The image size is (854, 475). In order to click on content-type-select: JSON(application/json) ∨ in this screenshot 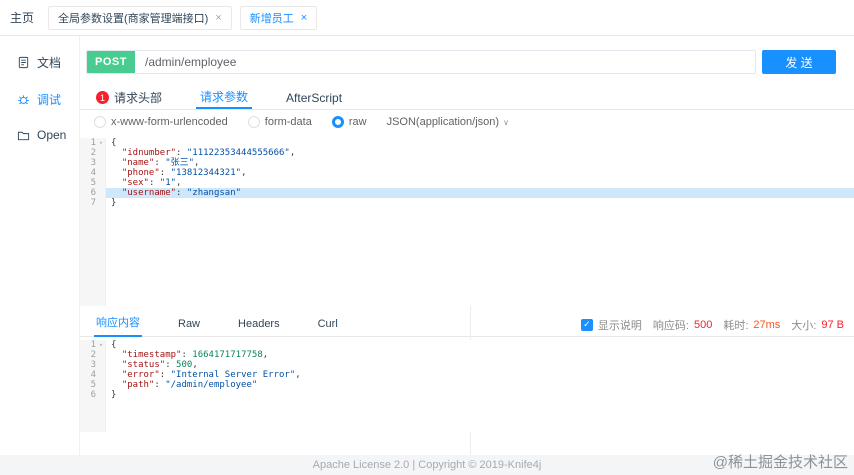, I will do `click(448, 122)`.